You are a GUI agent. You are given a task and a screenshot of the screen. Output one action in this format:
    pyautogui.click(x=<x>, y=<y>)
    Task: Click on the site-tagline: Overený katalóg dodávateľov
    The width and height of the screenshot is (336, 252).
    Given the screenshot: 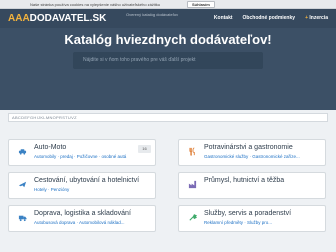 What is the action you would take?
    pyautogui.click(x=152, y=14)
    